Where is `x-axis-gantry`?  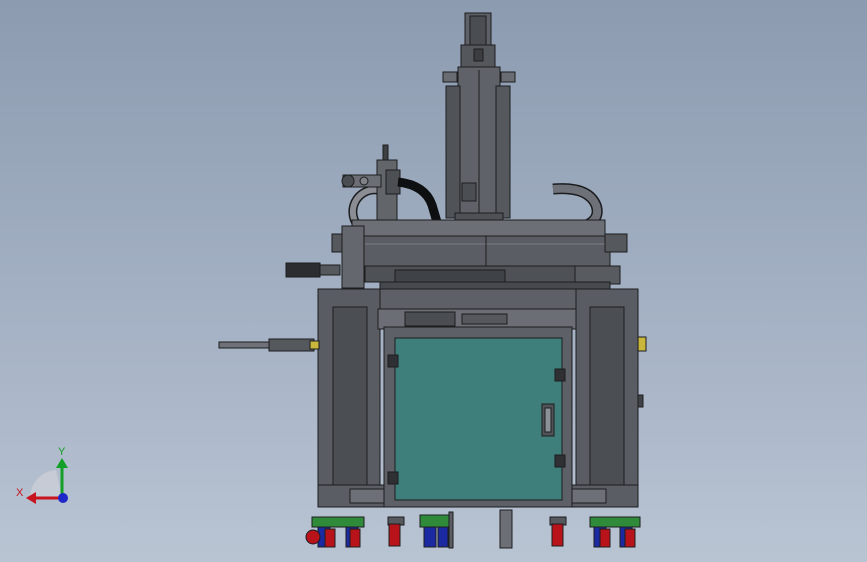
x-axis-gantry is located at coordinates (456, 255).